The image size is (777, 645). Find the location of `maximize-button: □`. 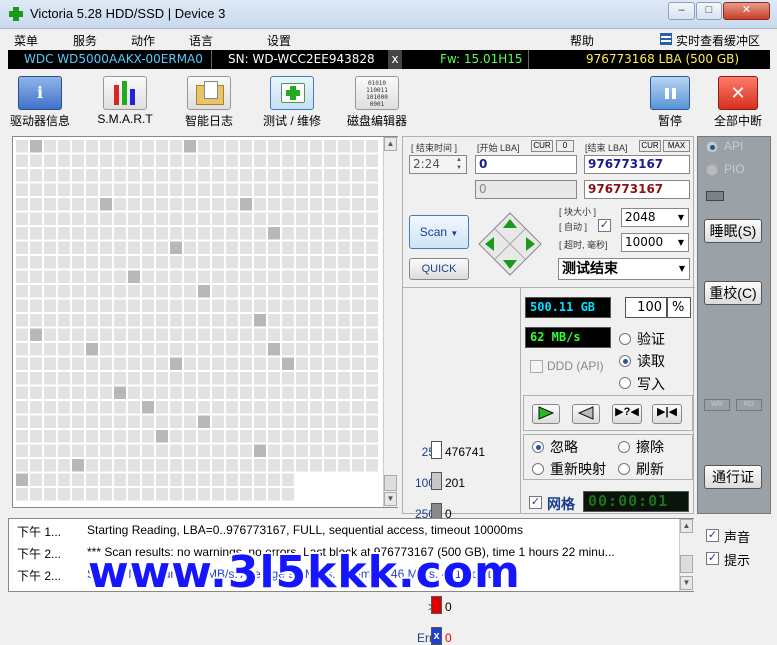

maximize-button: □ is located at coordinates (709, 11).